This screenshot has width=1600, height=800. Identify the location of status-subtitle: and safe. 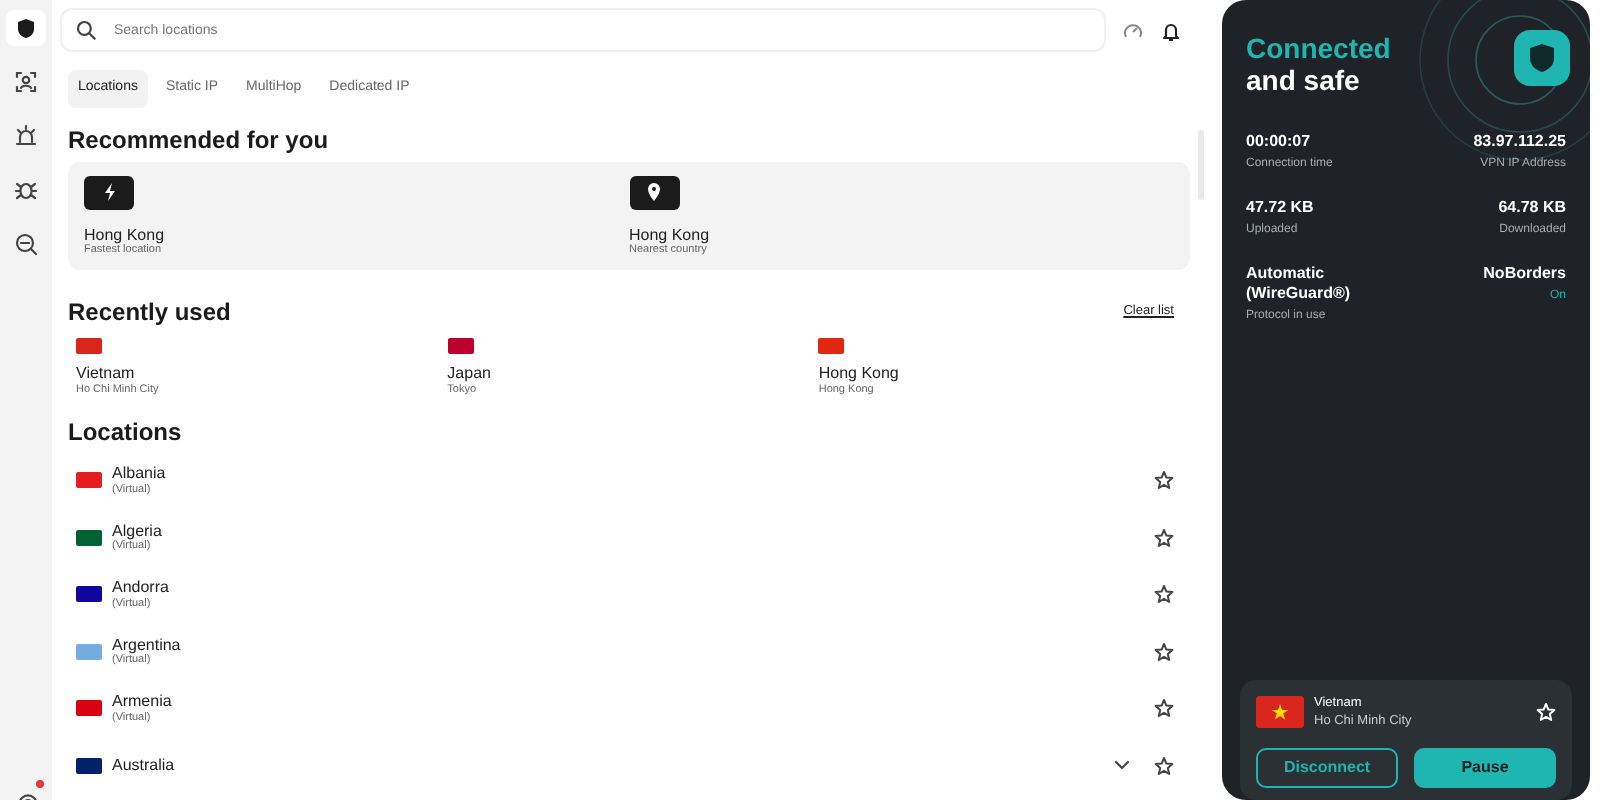
(1304, 80).